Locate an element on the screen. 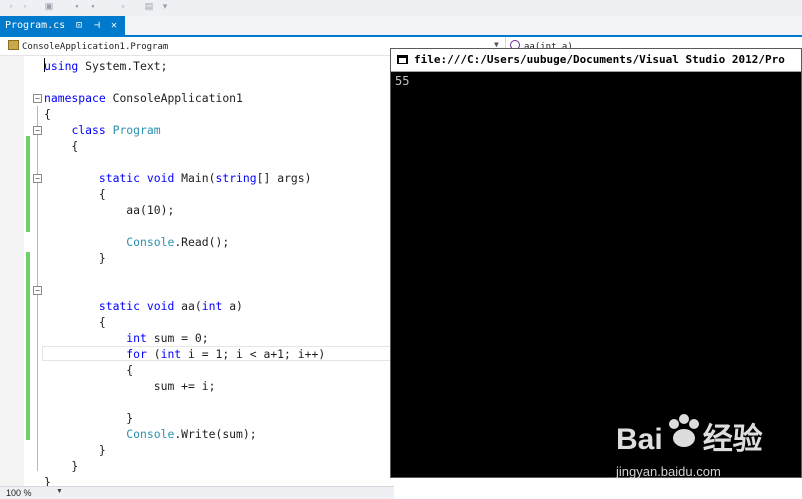  code-line: class Program is located at coordinates (102, 130).